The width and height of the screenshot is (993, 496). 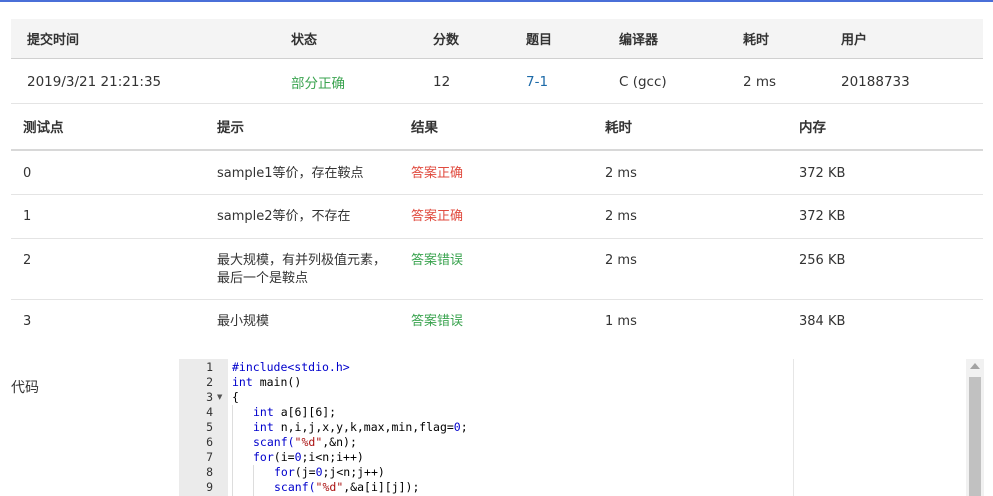 What do you see at coordinates (53, 40) in the screenshot?
I see `header-submit-time: 提交时间` at bounding box center [53, 40].